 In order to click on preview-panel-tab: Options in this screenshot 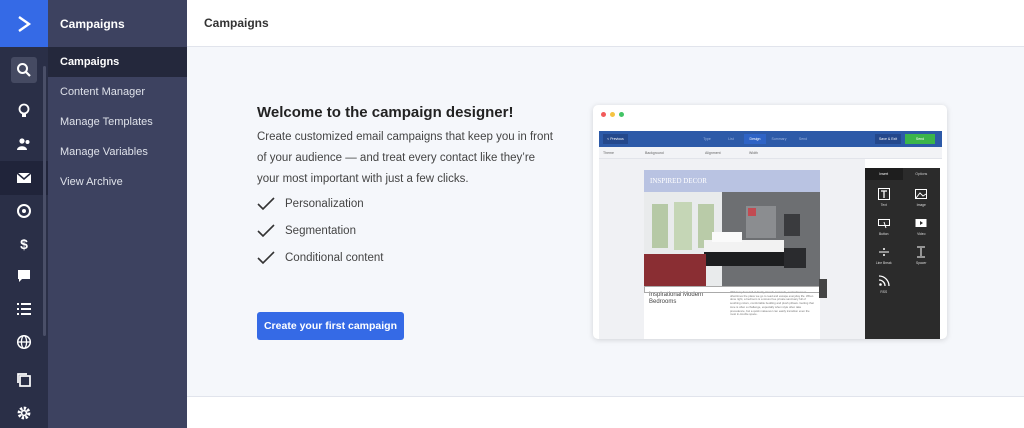, I will do `click(921, 174)`.